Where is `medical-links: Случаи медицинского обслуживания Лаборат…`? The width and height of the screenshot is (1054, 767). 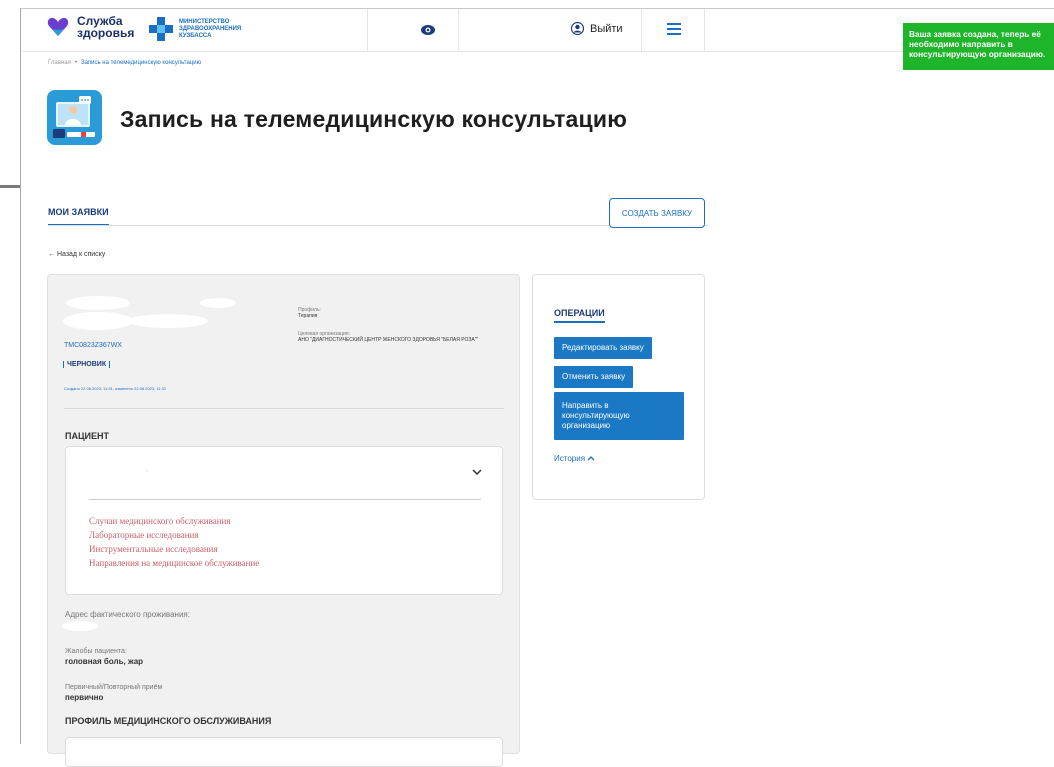
medical-links: Случаи медицинского обслуживания Лаборат… is located at coordinates (174, 542).